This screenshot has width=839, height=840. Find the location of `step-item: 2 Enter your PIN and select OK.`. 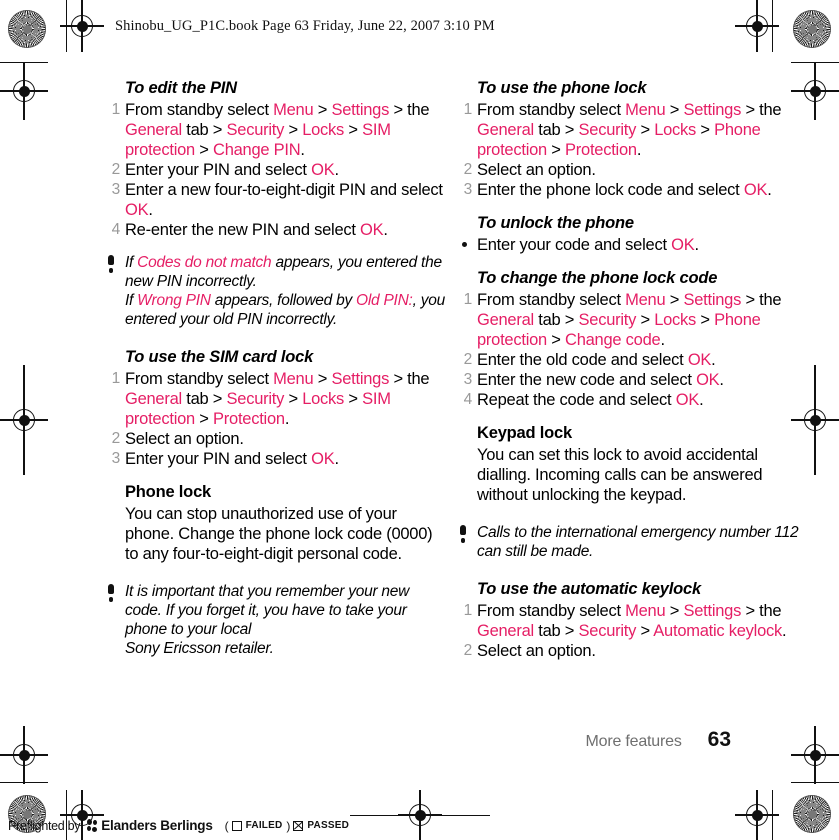

step-item: 2 Enter your PIN and select OK. is located at coordinates (278, 170).